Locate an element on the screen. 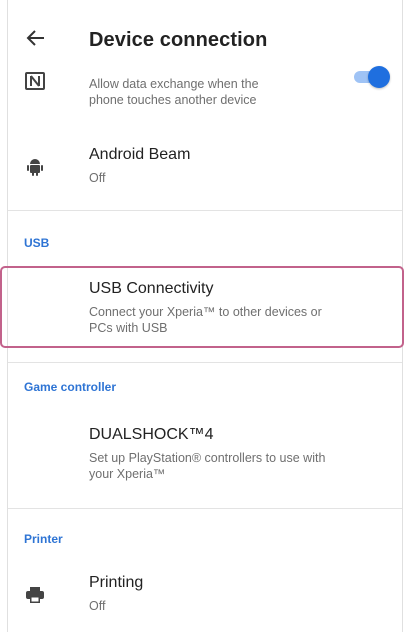 The width and height of the screenshot is (406, 632). section-header-printer: Printer is located at coordinates (43, 539).